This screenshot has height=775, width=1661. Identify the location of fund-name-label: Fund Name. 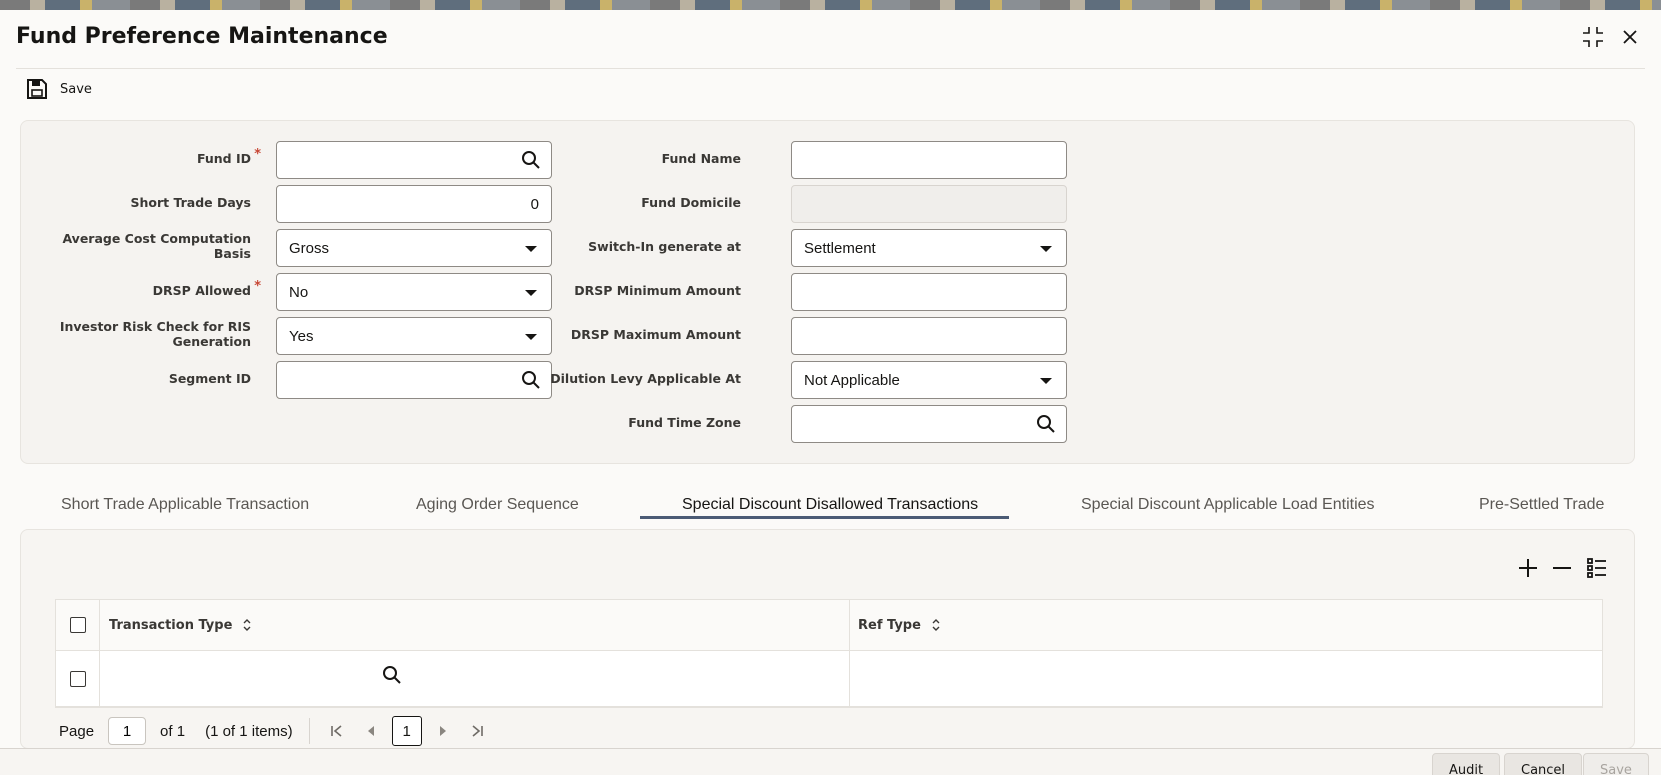
(701, 158).